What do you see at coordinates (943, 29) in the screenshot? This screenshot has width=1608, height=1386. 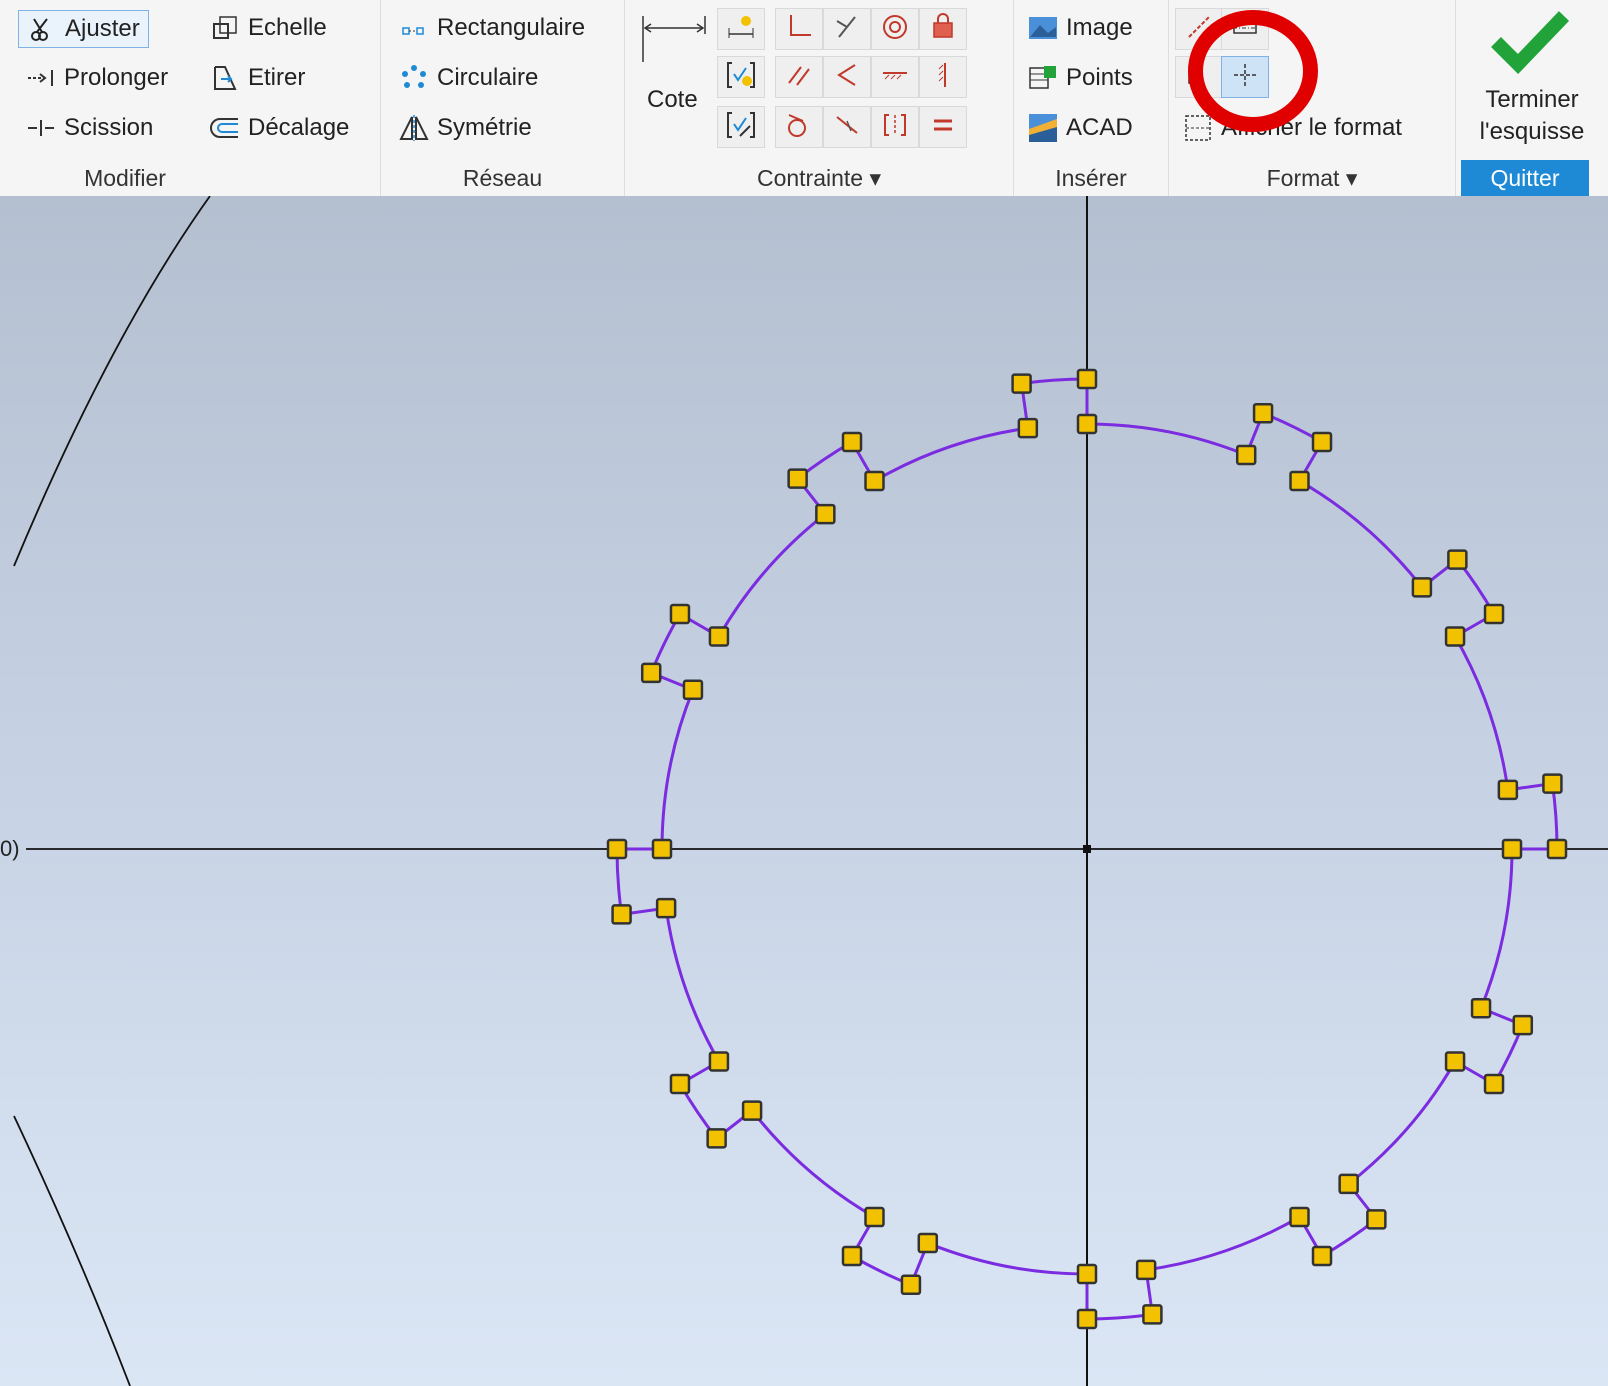 I see `fix-constraint-button` at bounding box center [943, 29].